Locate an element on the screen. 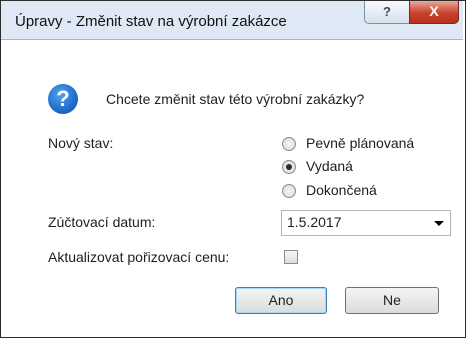 This screenshot has height=338, width=466. question-text: Chcete změnit stav této výrobní zakázky? is located at coordinates (235, 99).